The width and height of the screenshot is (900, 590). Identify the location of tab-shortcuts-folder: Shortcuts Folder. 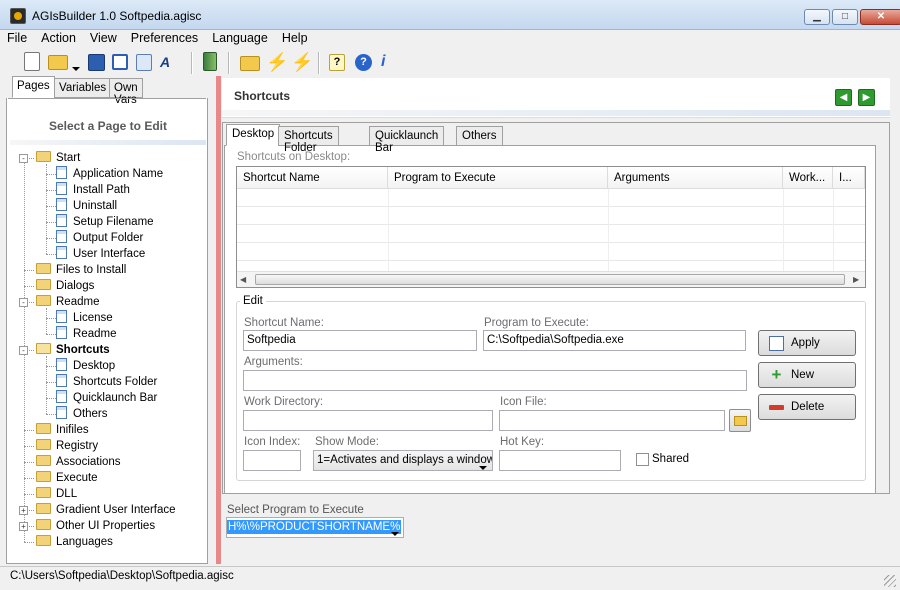
(308, 140).